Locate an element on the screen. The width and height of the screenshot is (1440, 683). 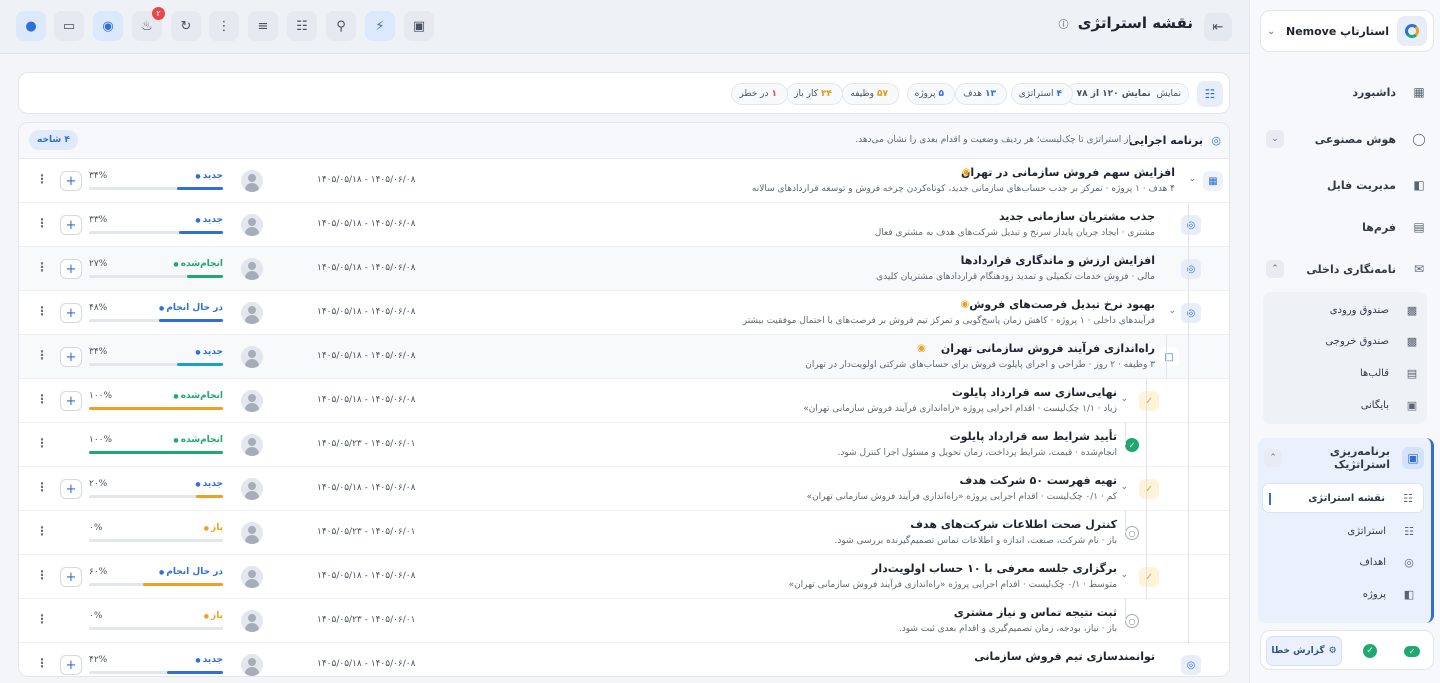
support-icon: ◉ is located at coordinates (108, 26).